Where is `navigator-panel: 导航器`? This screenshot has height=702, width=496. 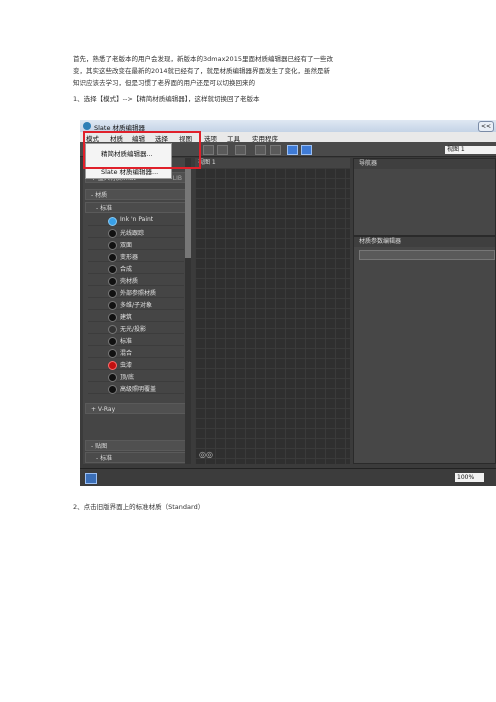
navigator-panel: 导航器 is located at coordinates (424, 197).